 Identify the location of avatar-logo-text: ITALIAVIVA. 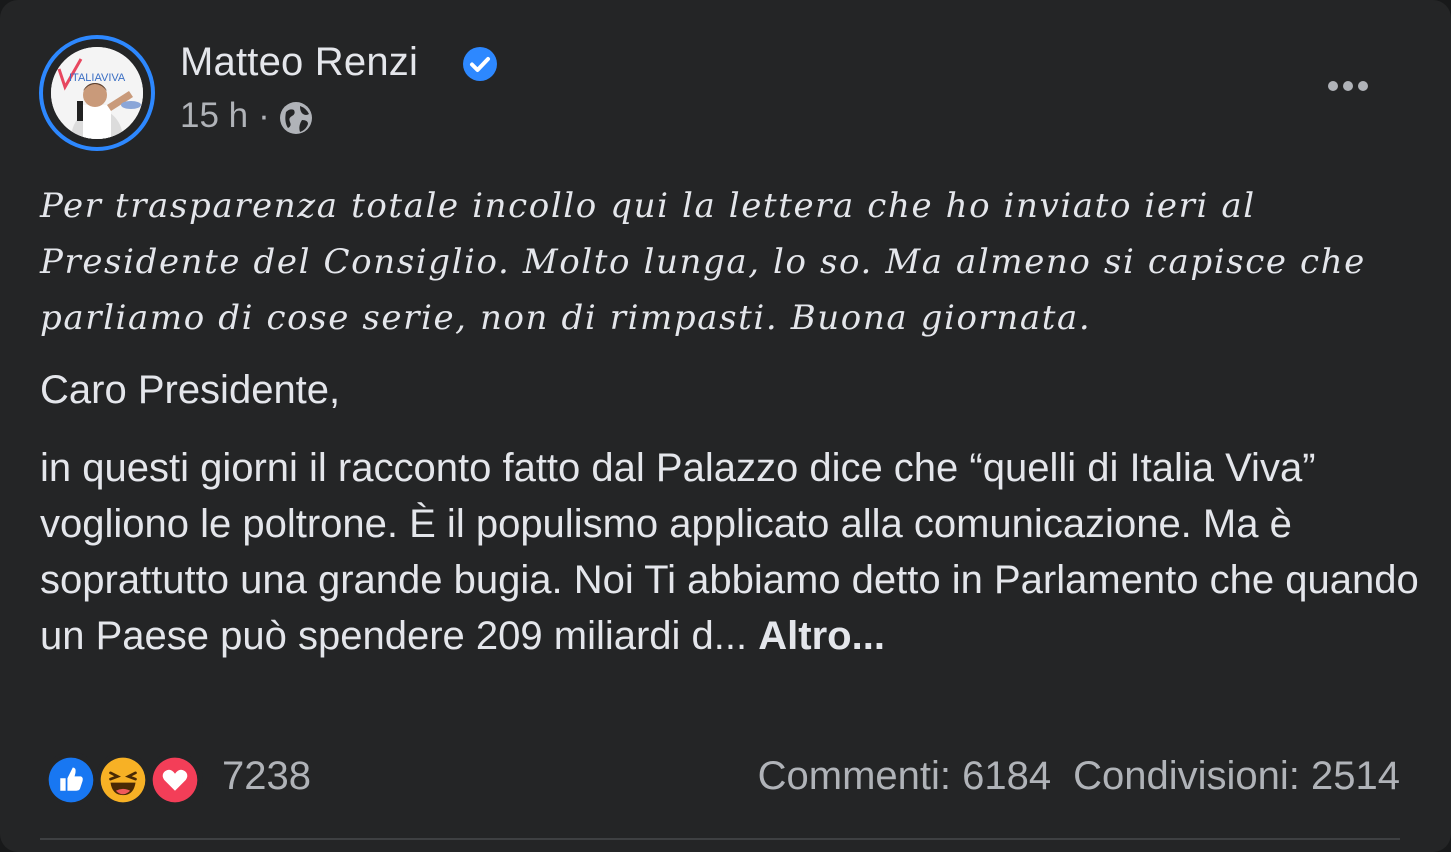
(97, 78).